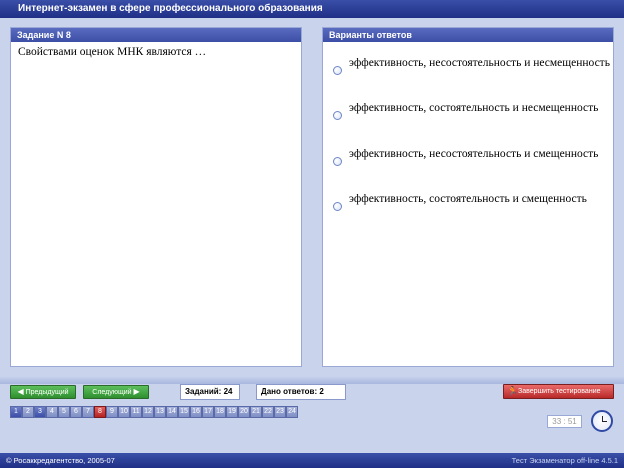  Describe the element at coordinates (160, 412) in the screenshot. I see `question-number: 13` at that location.